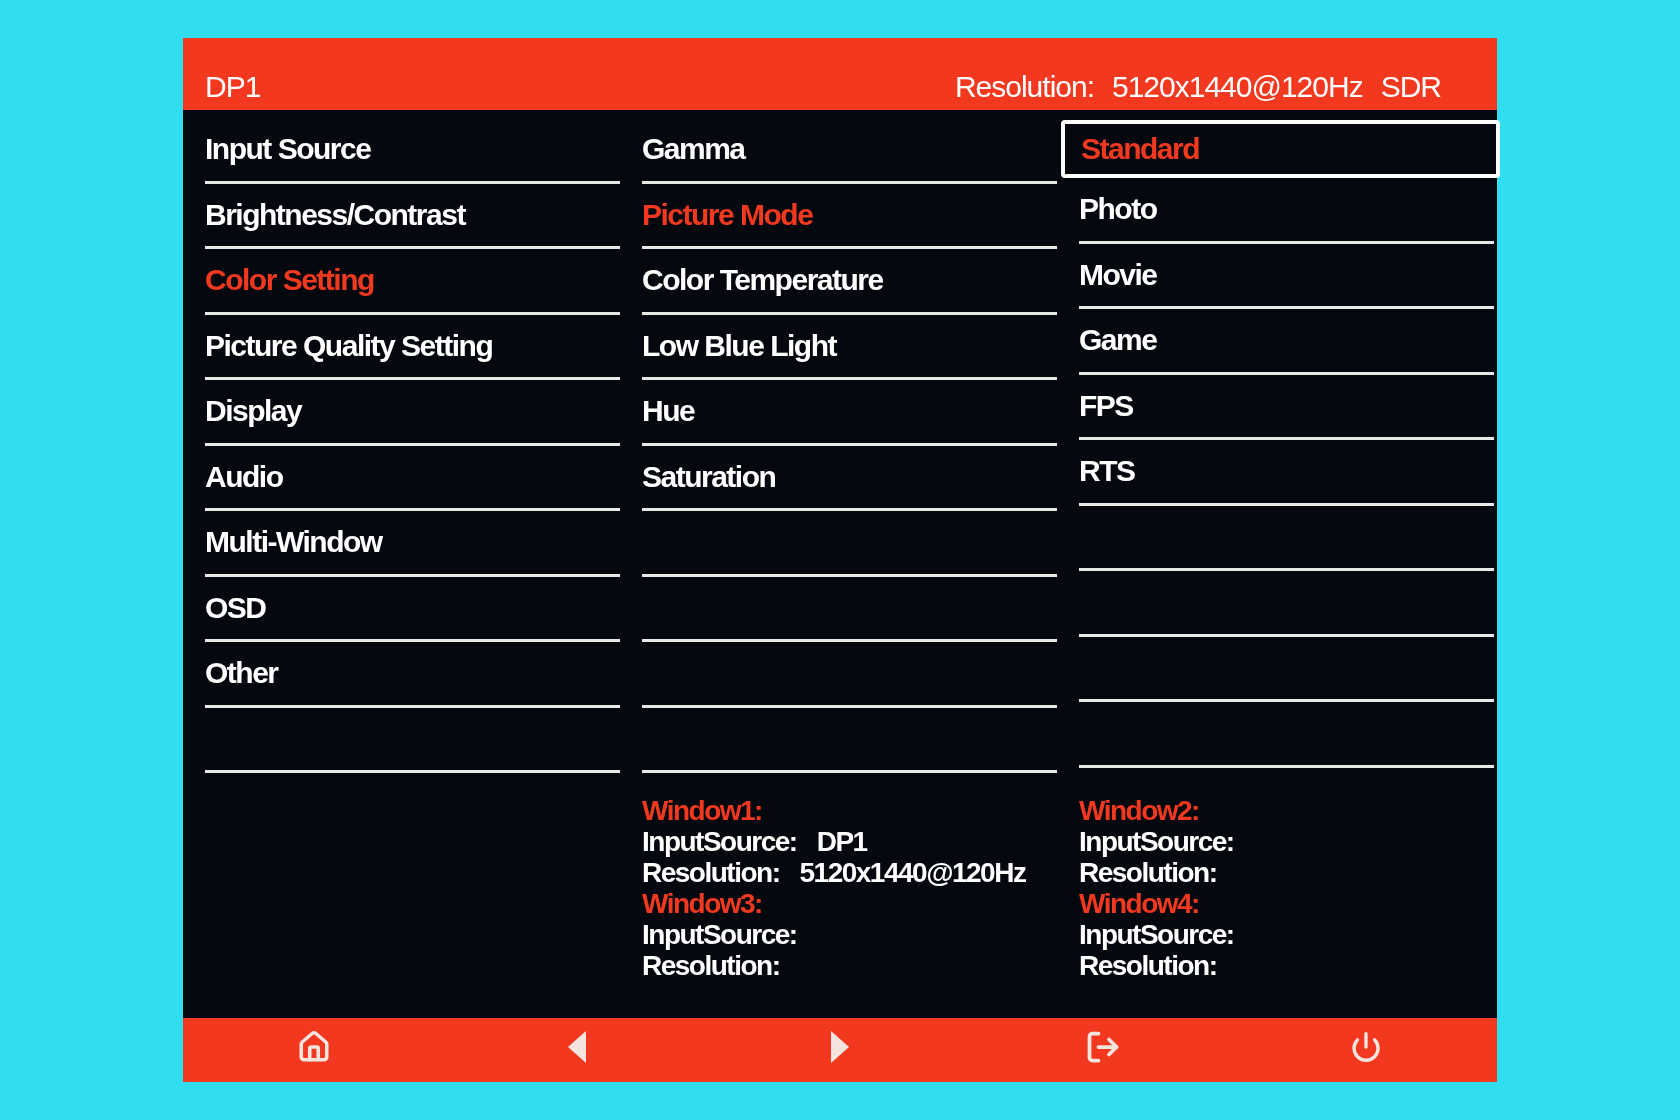 Image resolution: width=1680 pixels, height=1120 pixels. Describe the element at coordinates (1024, 87) in the screenshot. I see `resolution-label: Resolution:` at that location.